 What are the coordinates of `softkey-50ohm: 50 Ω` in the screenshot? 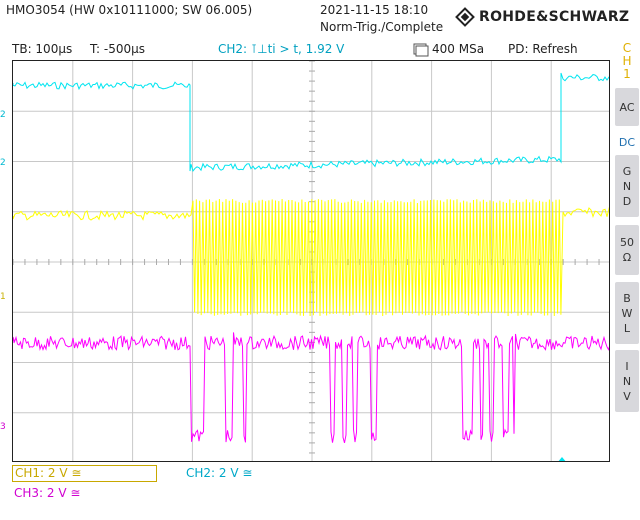 It's located at (627, 250).